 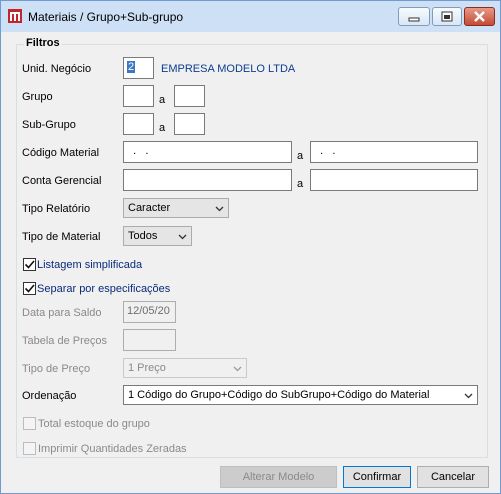 I want to click on tabela-precos-label: Tabela de Preços, so click(x=64, y=341).